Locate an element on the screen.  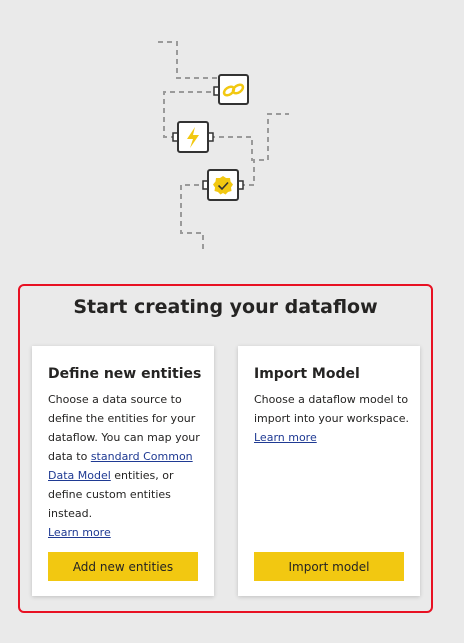
dataflow-illustration is located at coordinates (223, 145).